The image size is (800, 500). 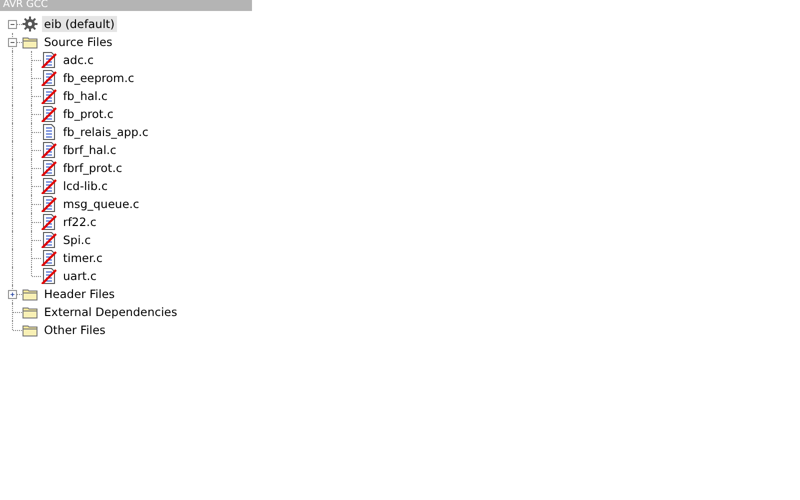 I want to click on tree-item: fb_hal.c, so click(x=85, y=96).